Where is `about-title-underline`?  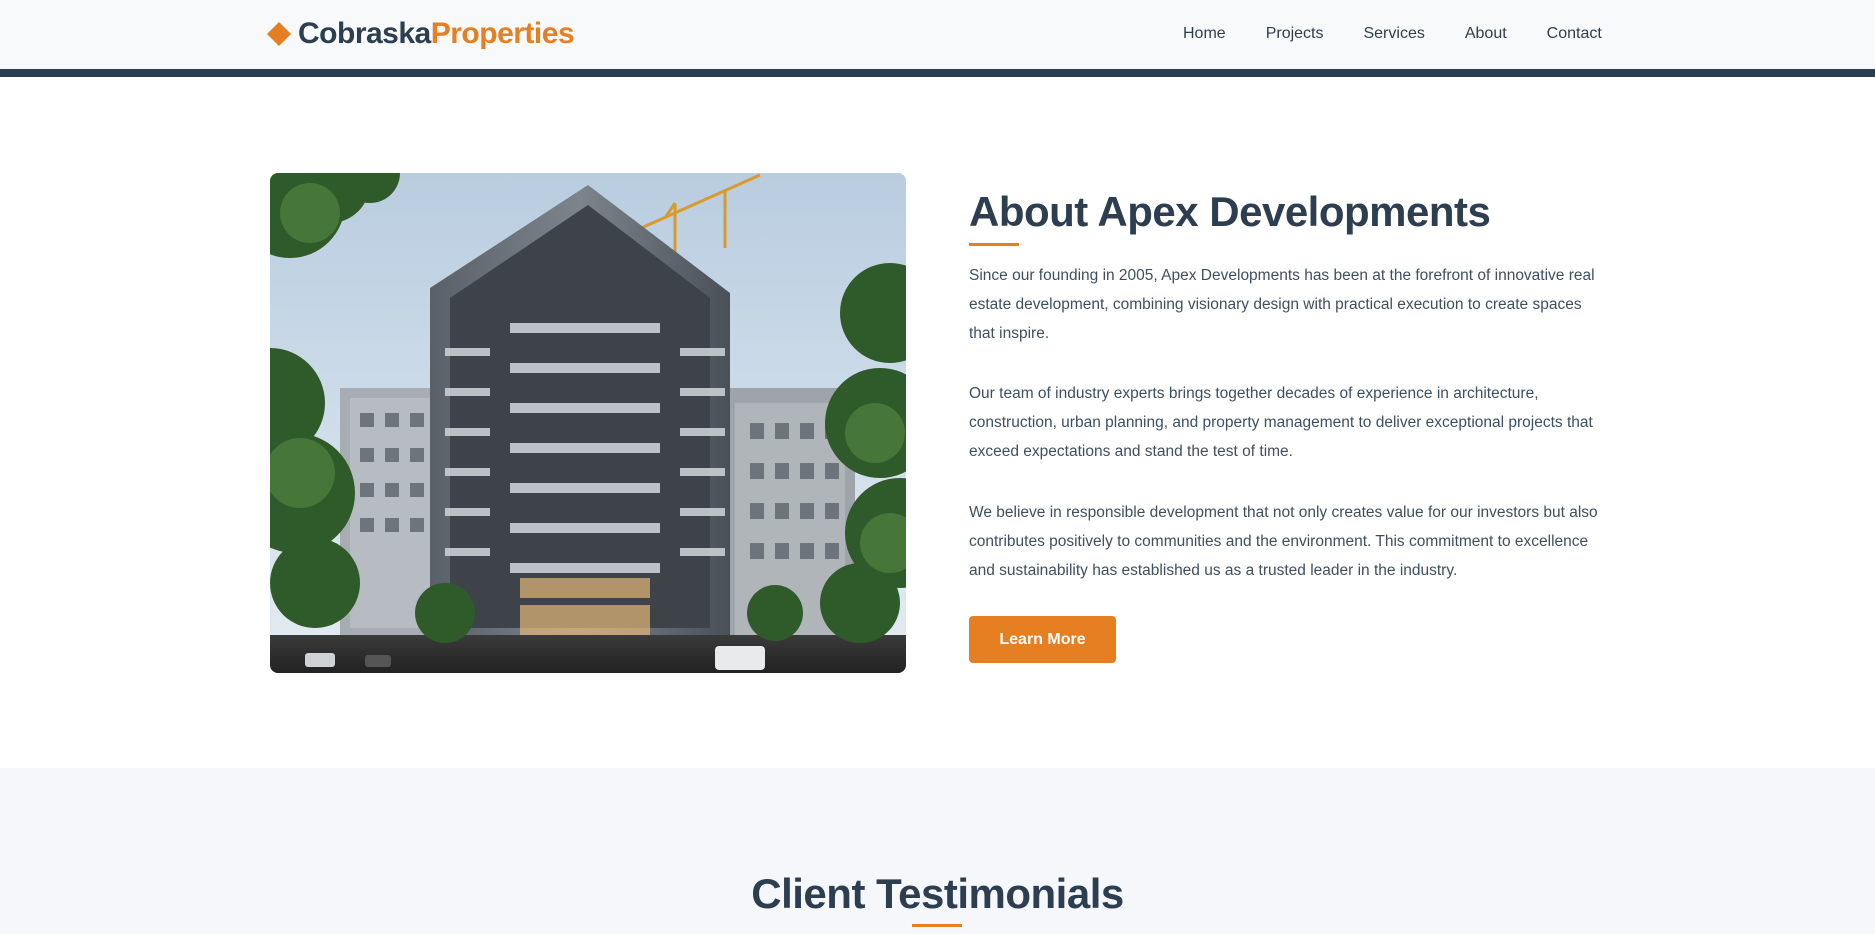
about-title-underline is located at coordinates (994, 244).